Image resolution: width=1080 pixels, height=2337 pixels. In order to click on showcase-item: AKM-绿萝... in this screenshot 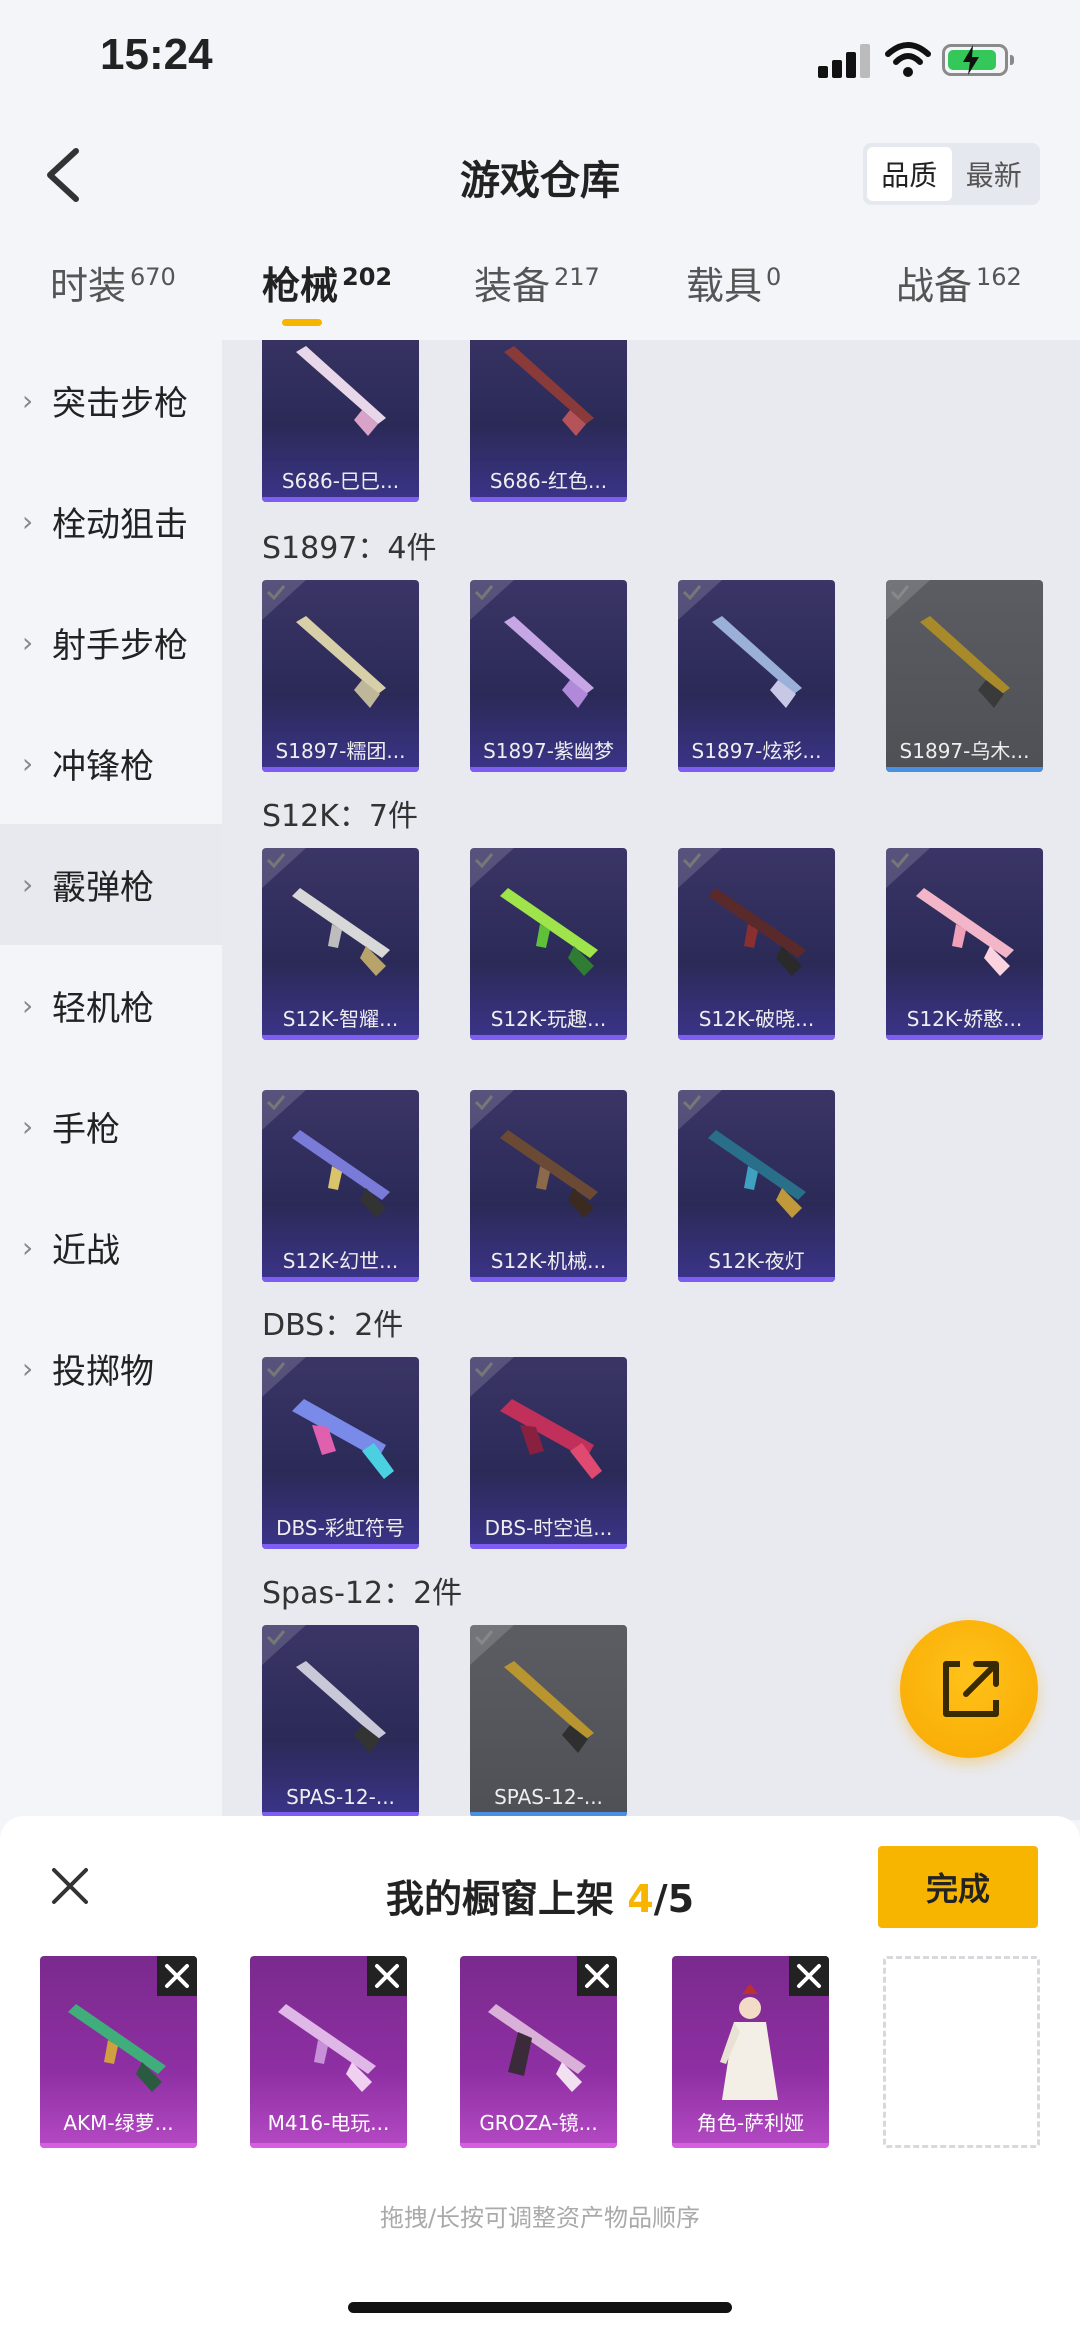, I will do `click(118, 2052)`.